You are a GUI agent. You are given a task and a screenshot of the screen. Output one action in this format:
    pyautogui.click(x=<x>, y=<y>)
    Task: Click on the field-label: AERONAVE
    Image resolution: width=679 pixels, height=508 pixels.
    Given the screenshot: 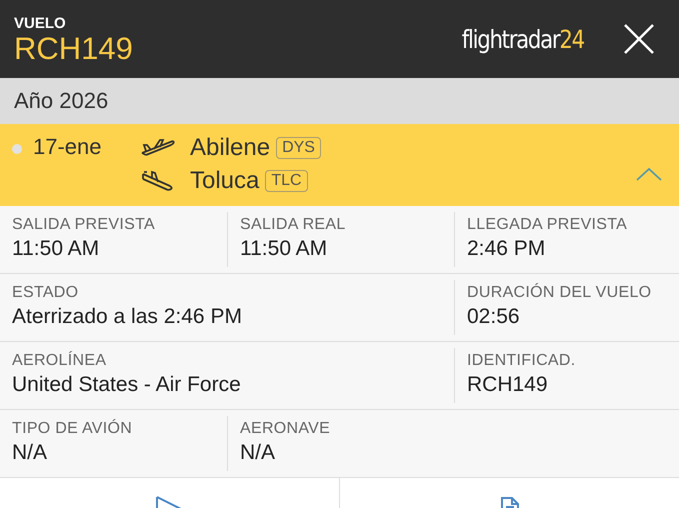 What is the action you would take?
    pyautogui.click(x=286, y=429)
    